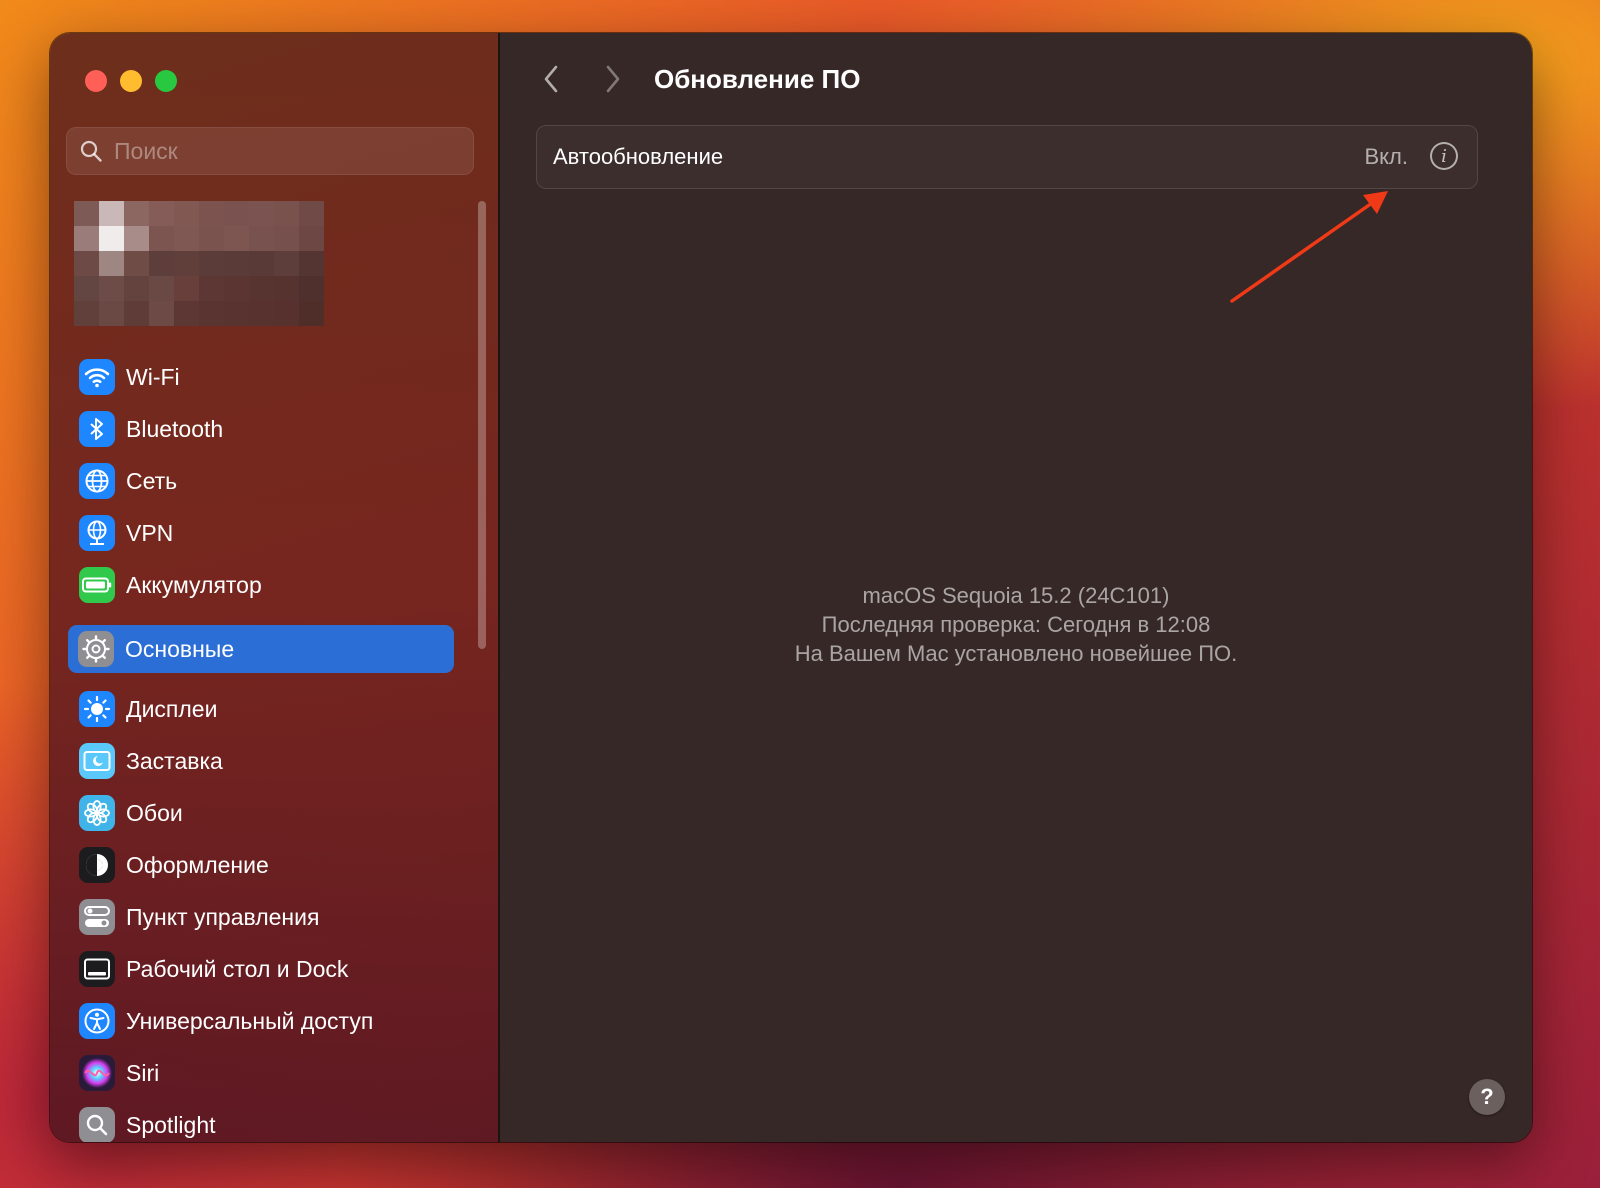 This screenshot has height=1188, width=1600. What do you see at coordinates (638, 156) in the screenshot?
I see `auto-update-label: Автообновление` at bounding box center [638, 156].